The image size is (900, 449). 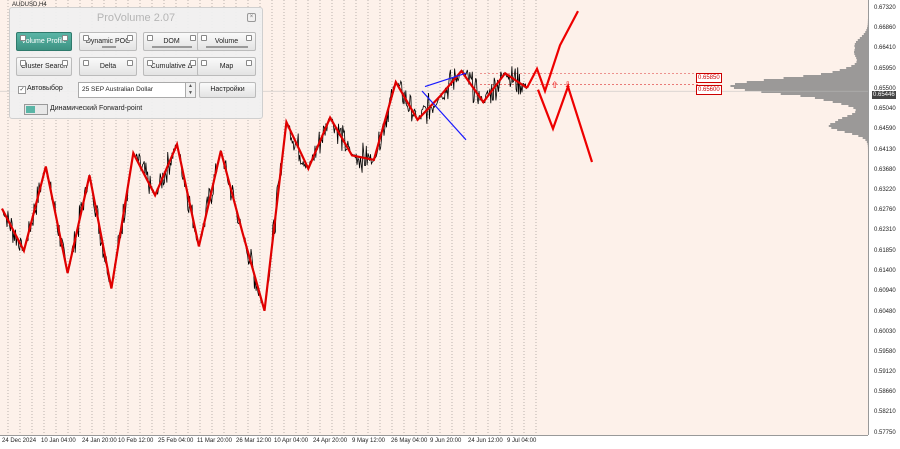 What do you see at coordinates (709, 78) in the screenshot?
I see `level-upper-badge: 0.65850` at bounding box center [709, 78].